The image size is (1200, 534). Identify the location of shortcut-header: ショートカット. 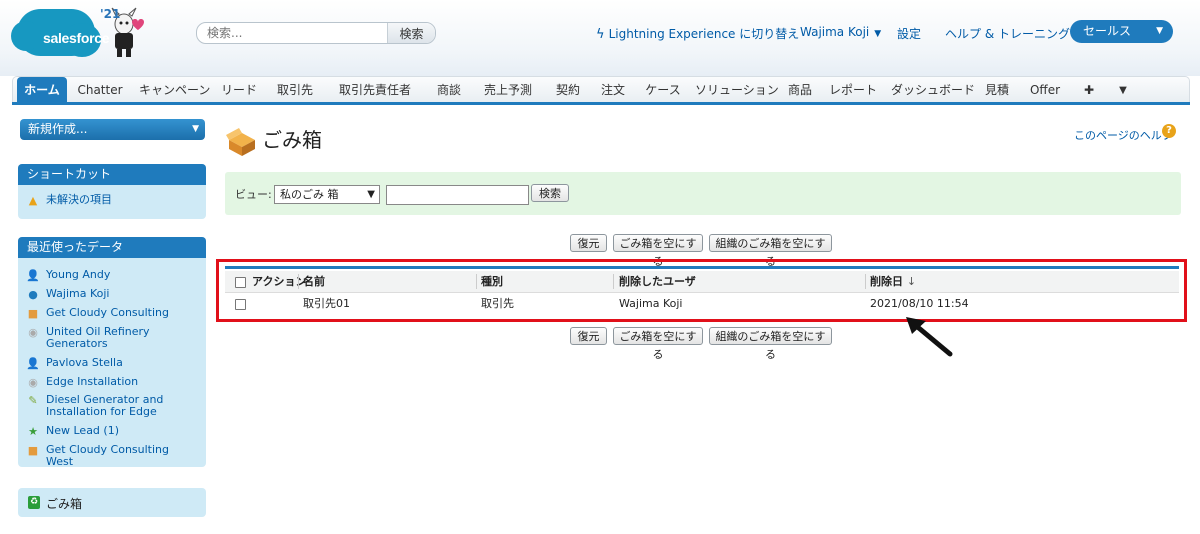
(112, 174).